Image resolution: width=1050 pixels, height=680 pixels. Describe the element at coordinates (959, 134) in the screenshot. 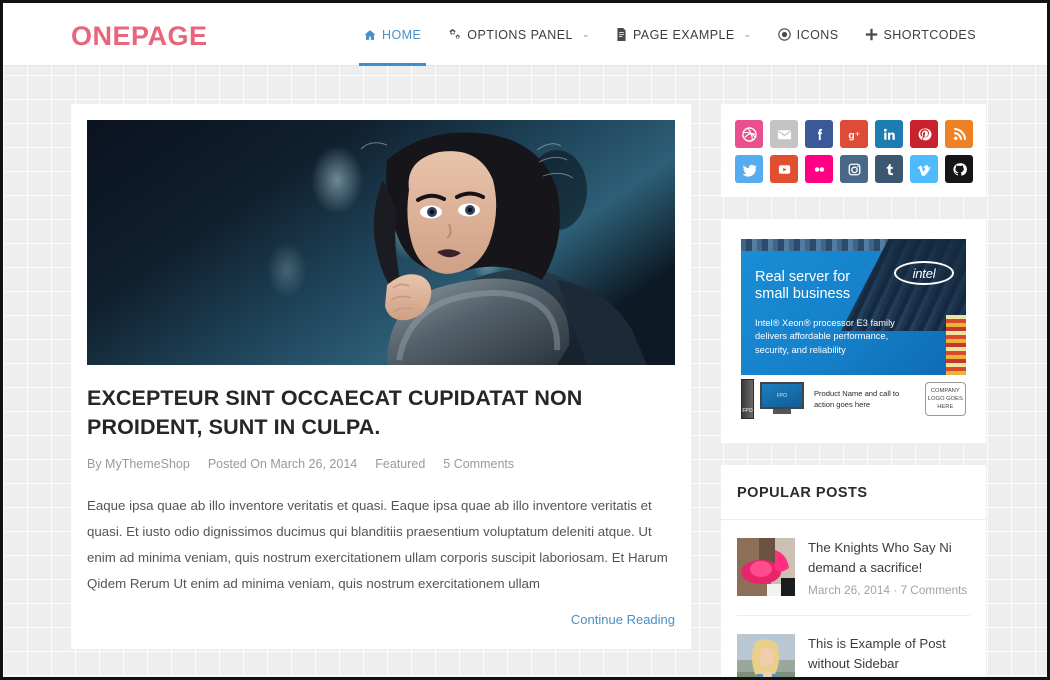

I see `rss-icon` at that location.